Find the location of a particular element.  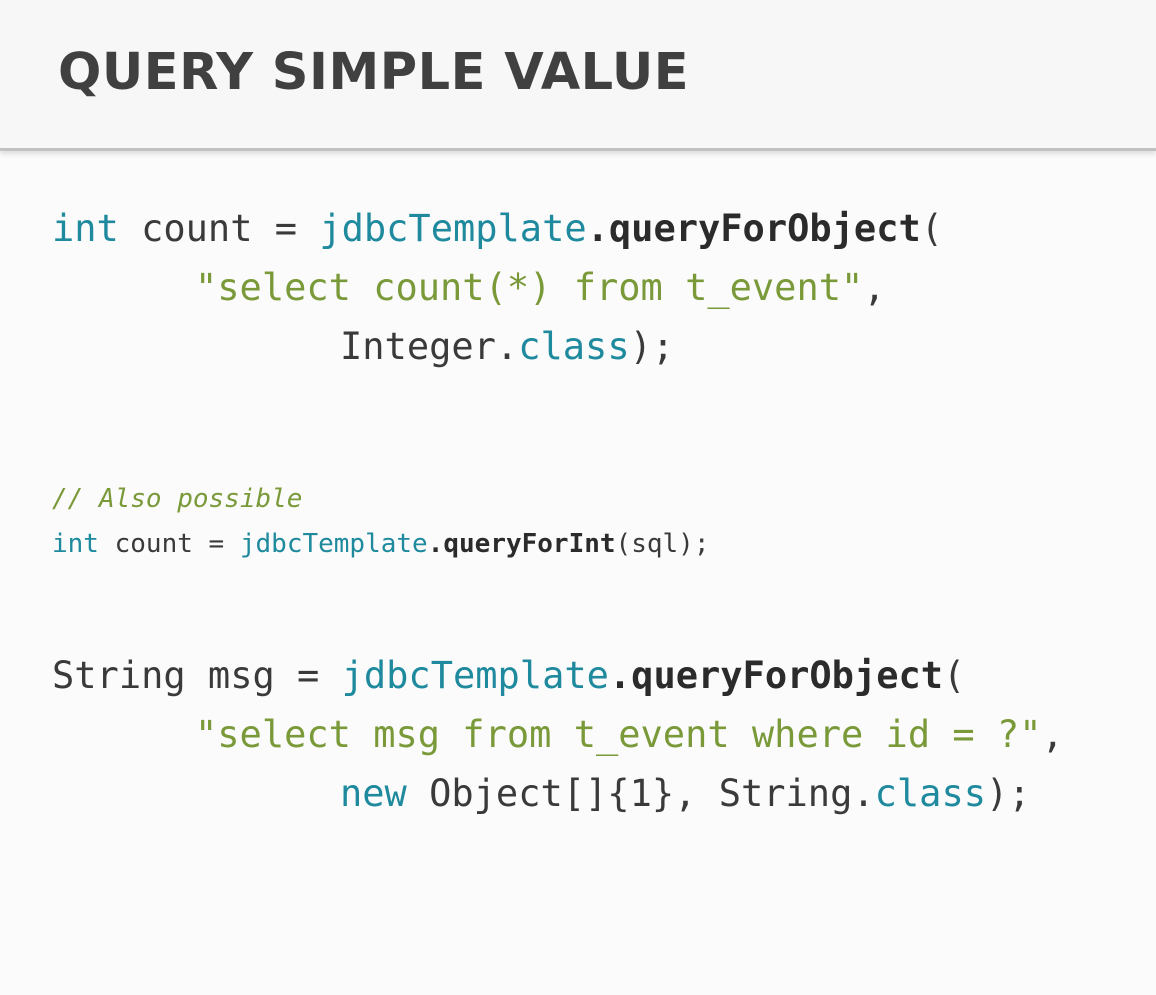

code-line-msg-sql: "select msg from t_event where id = ?", is located at coordinates (629, 735).